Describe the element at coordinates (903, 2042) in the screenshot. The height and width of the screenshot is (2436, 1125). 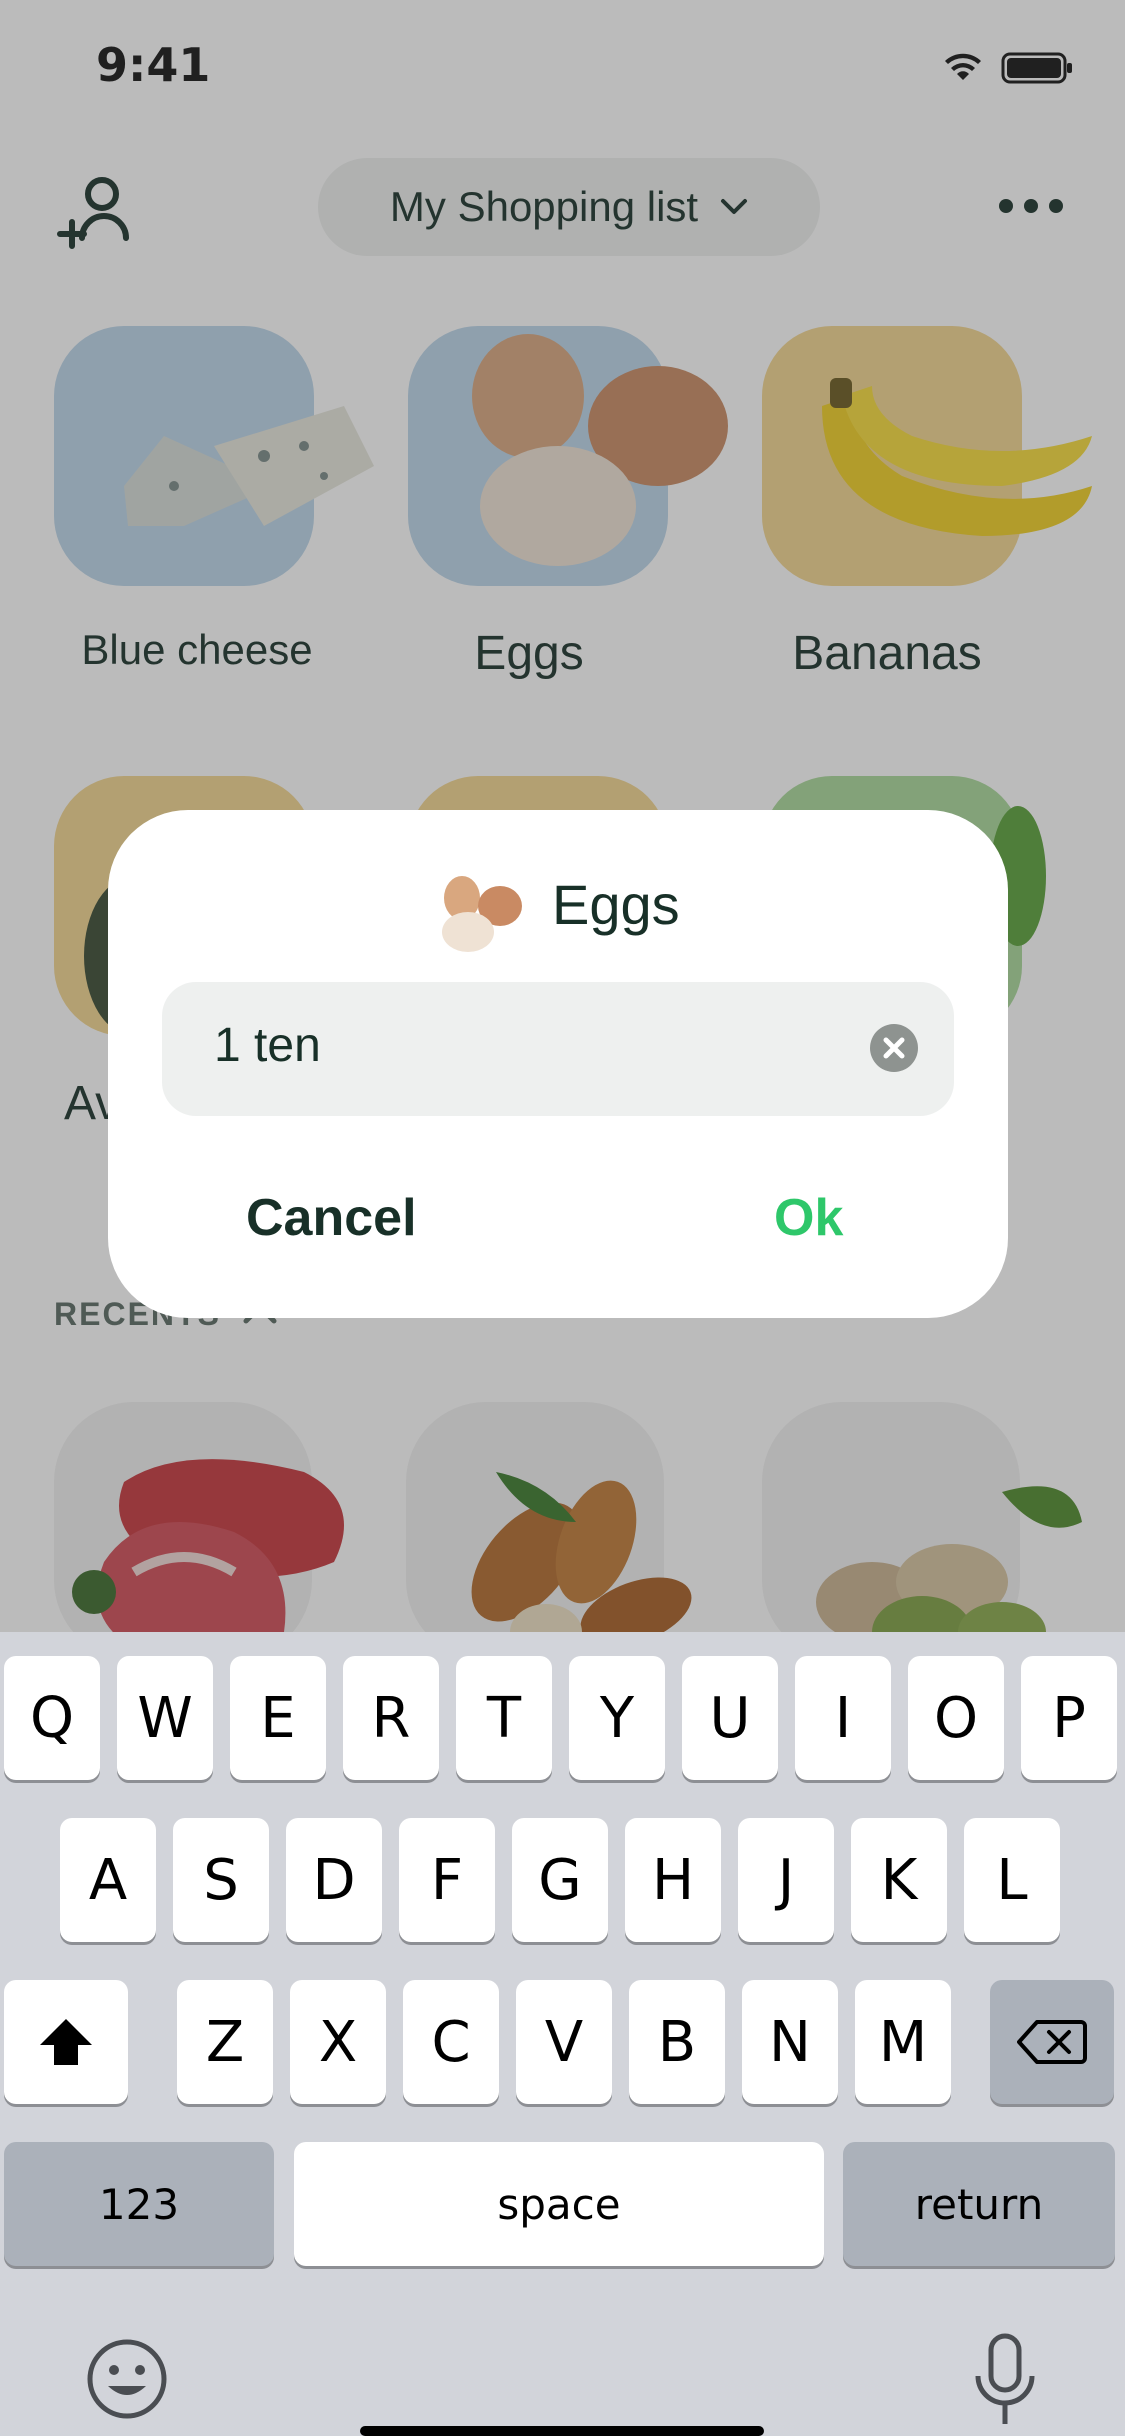
I see `key-m: M` at that location.